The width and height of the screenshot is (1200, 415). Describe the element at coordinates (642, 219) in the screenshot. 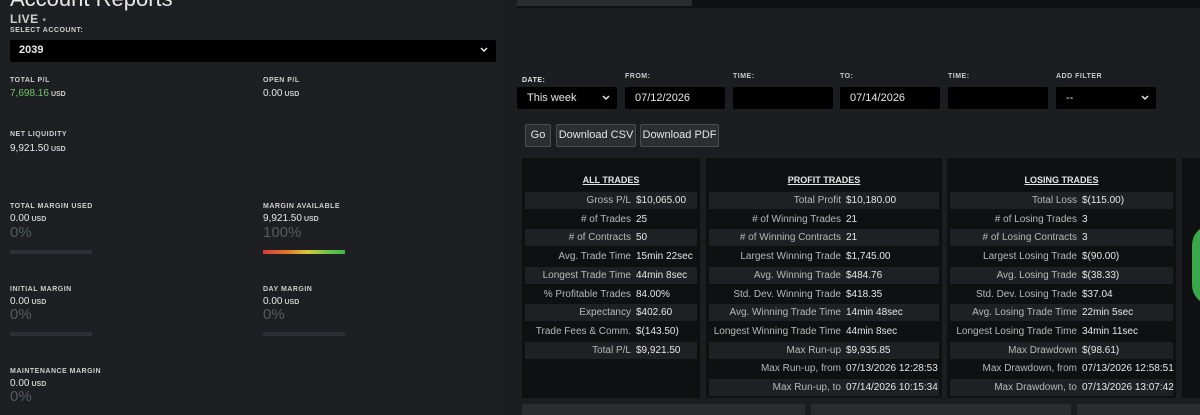

I see `stat-value: 25` at that location.